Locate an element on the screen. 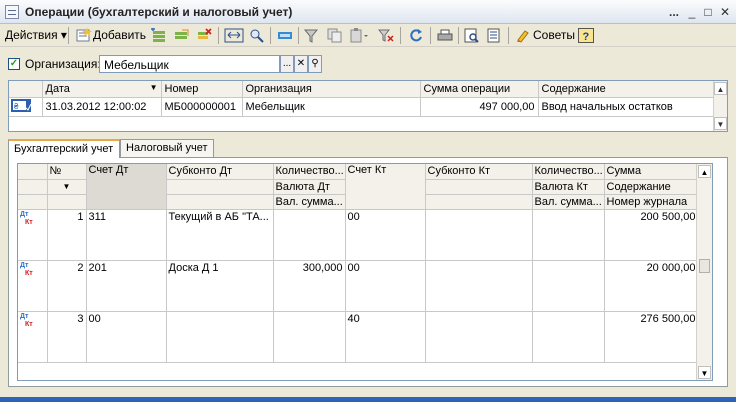 The image size is (736, 402). column-header-subkonto-kt: Субконто Кт is located at coordinates (479, 172).